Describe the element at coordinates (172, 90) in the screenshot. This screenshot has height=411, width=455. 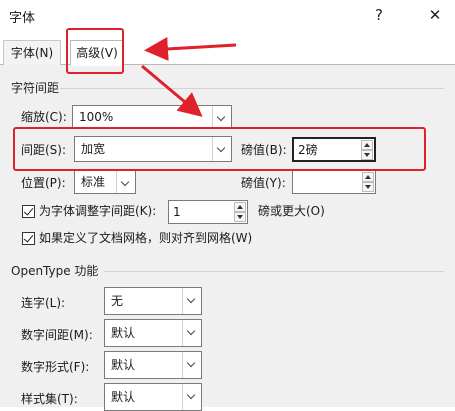
I see `annotation-arrow-down` at that location.